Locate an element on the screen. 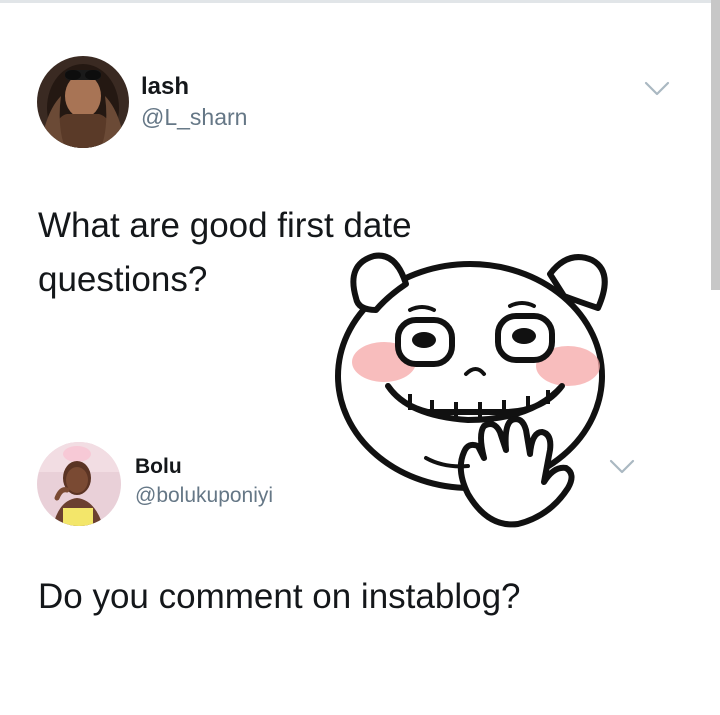 Image resolution: width=720 pixels, height=715 pixels. top-divider is located at coordinates (360, 1).